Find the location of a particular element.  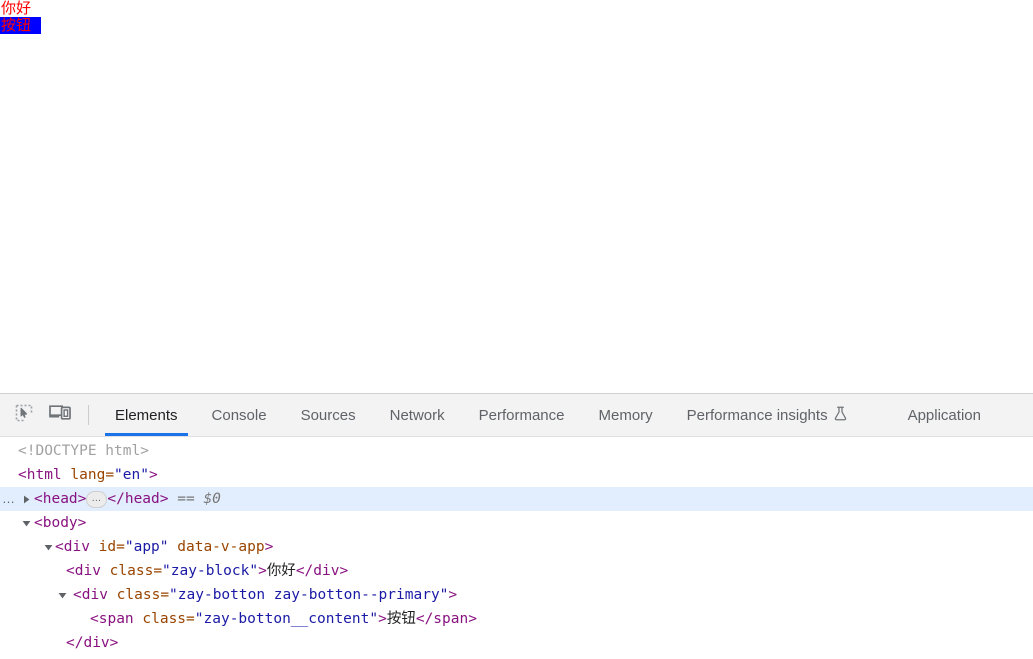

zay-button-primary: 按钮 is located at coordinates (20, 25).